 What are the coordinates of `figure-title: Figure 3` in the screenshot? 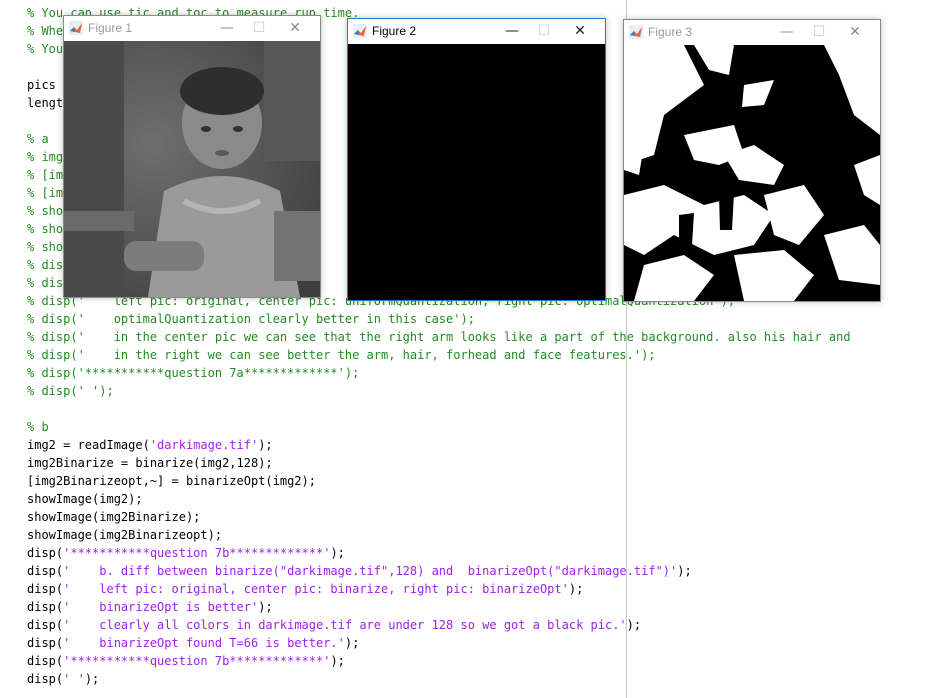 It's located at (670, 32).